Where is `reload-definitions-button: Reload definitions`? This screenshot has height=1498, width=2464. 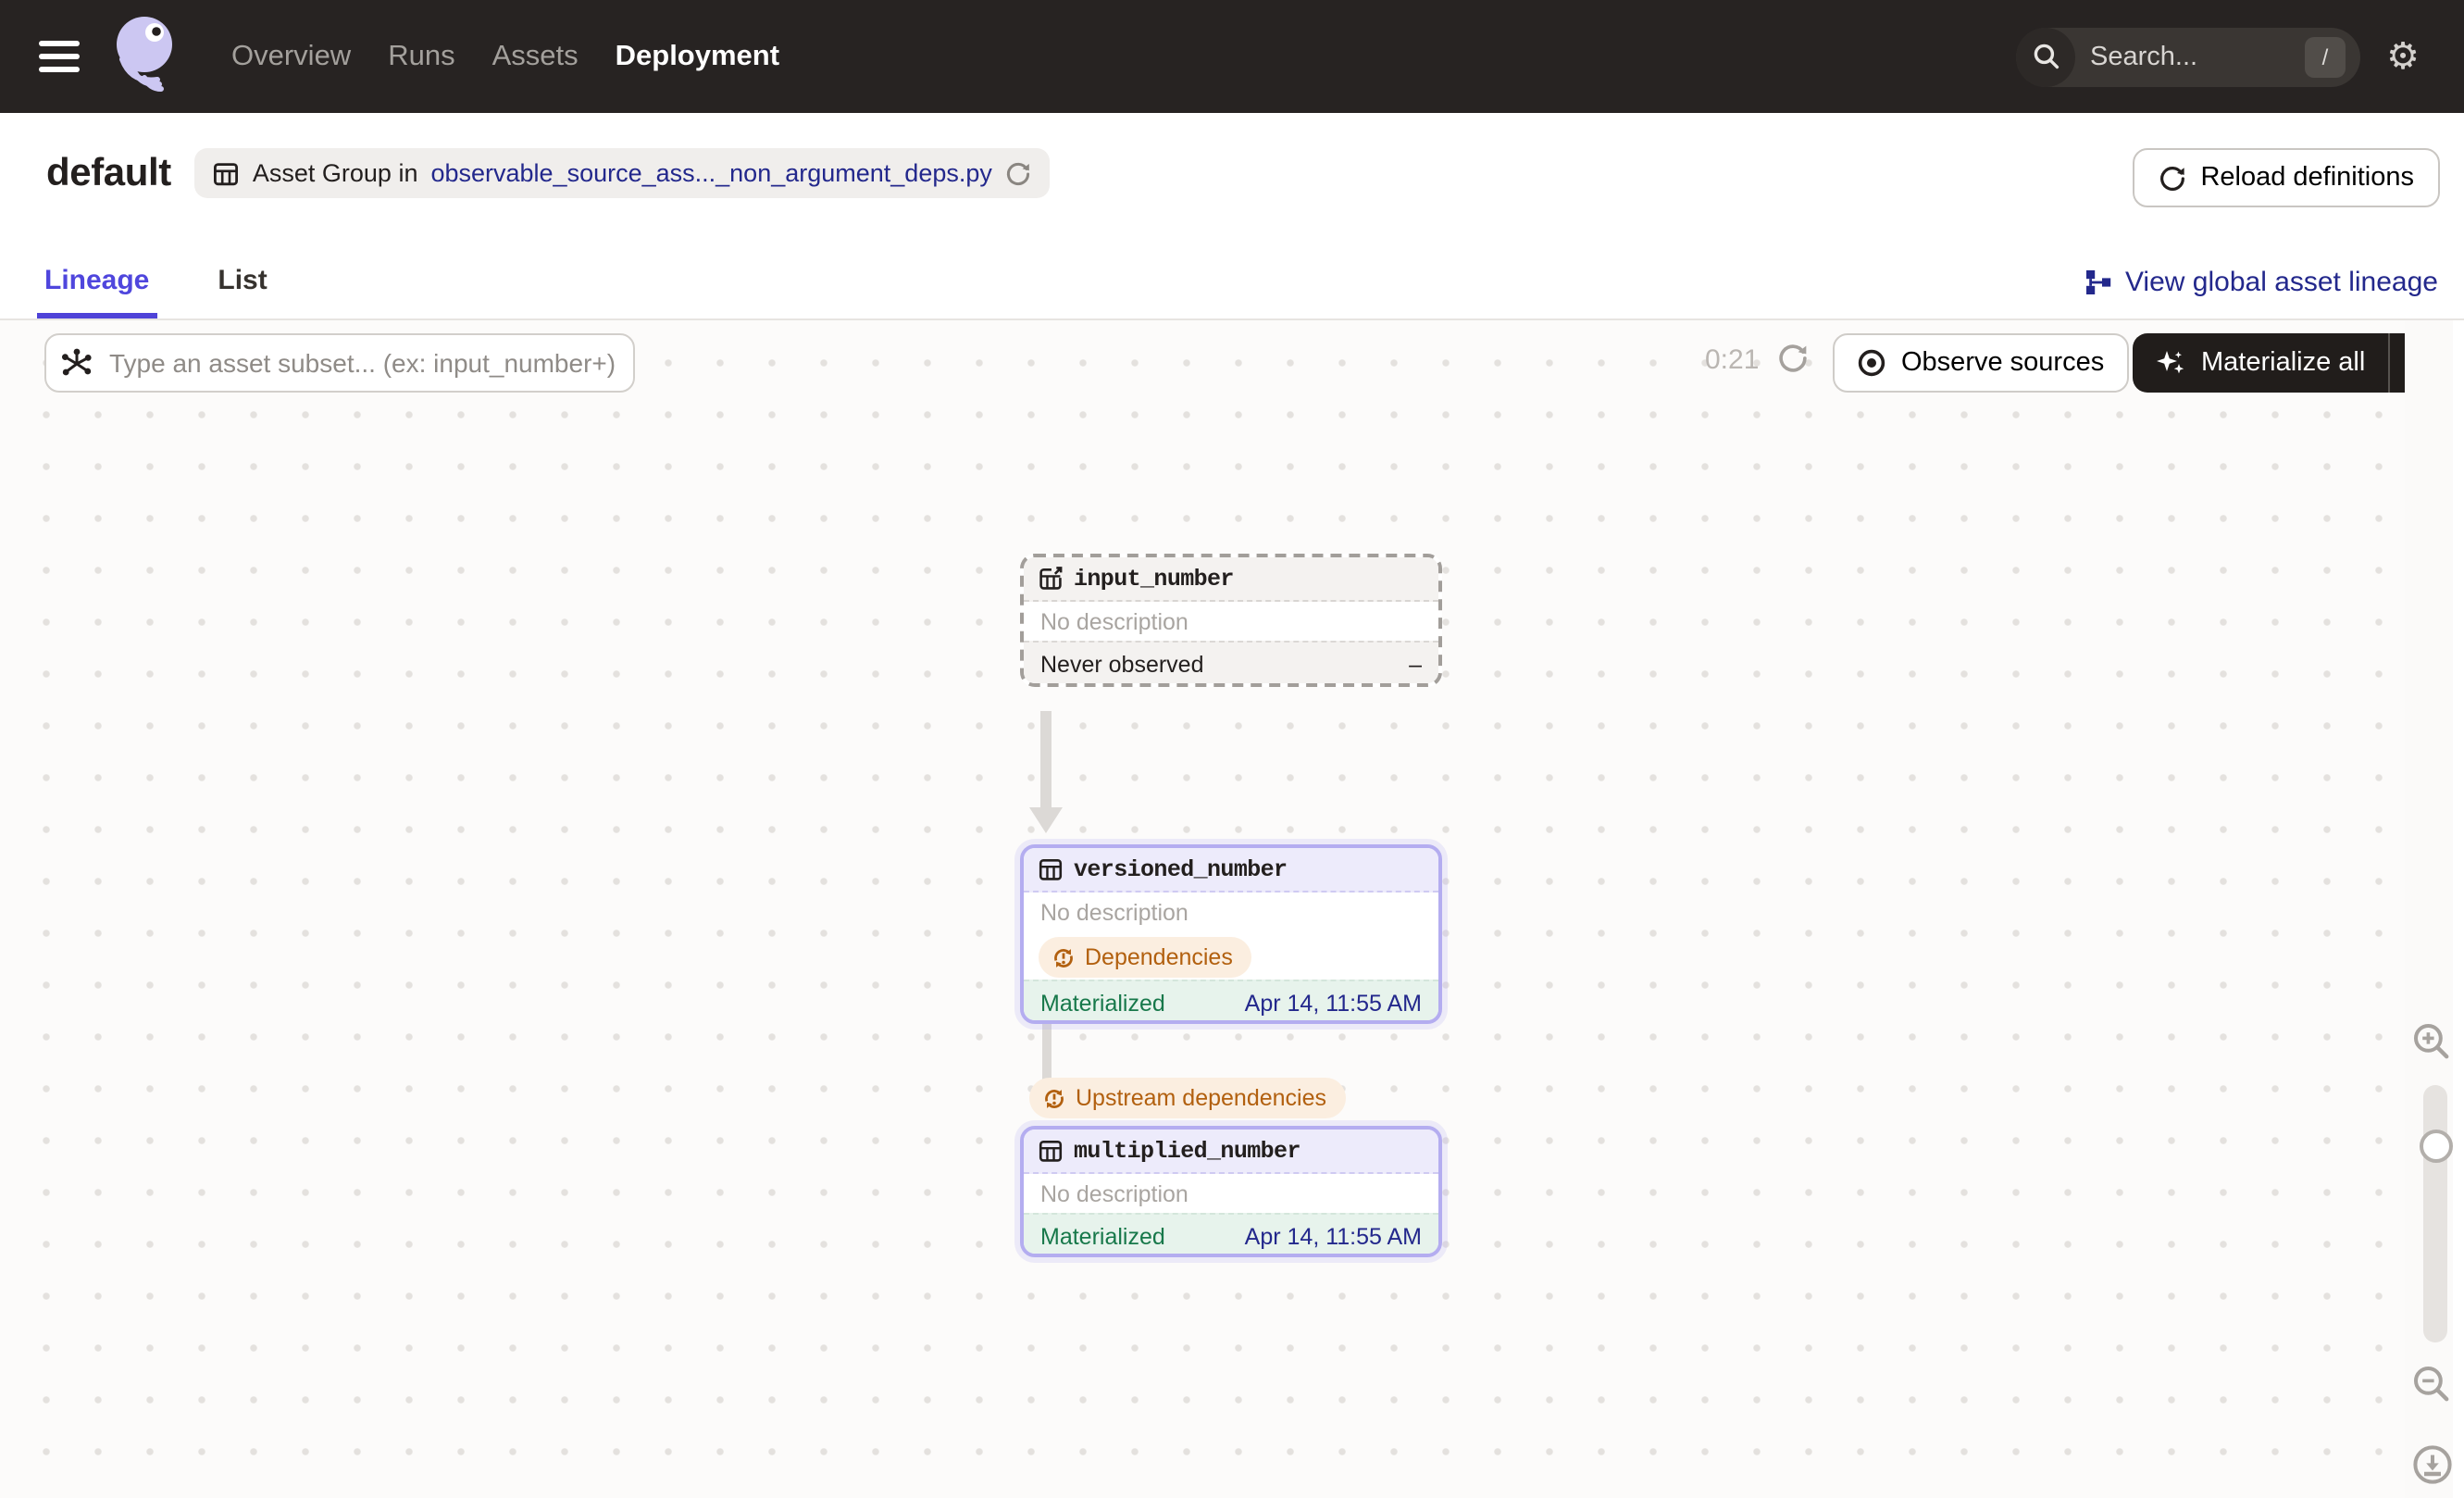
reload-definitions-button: Reload definitions is located at coordinates (2286, 177).